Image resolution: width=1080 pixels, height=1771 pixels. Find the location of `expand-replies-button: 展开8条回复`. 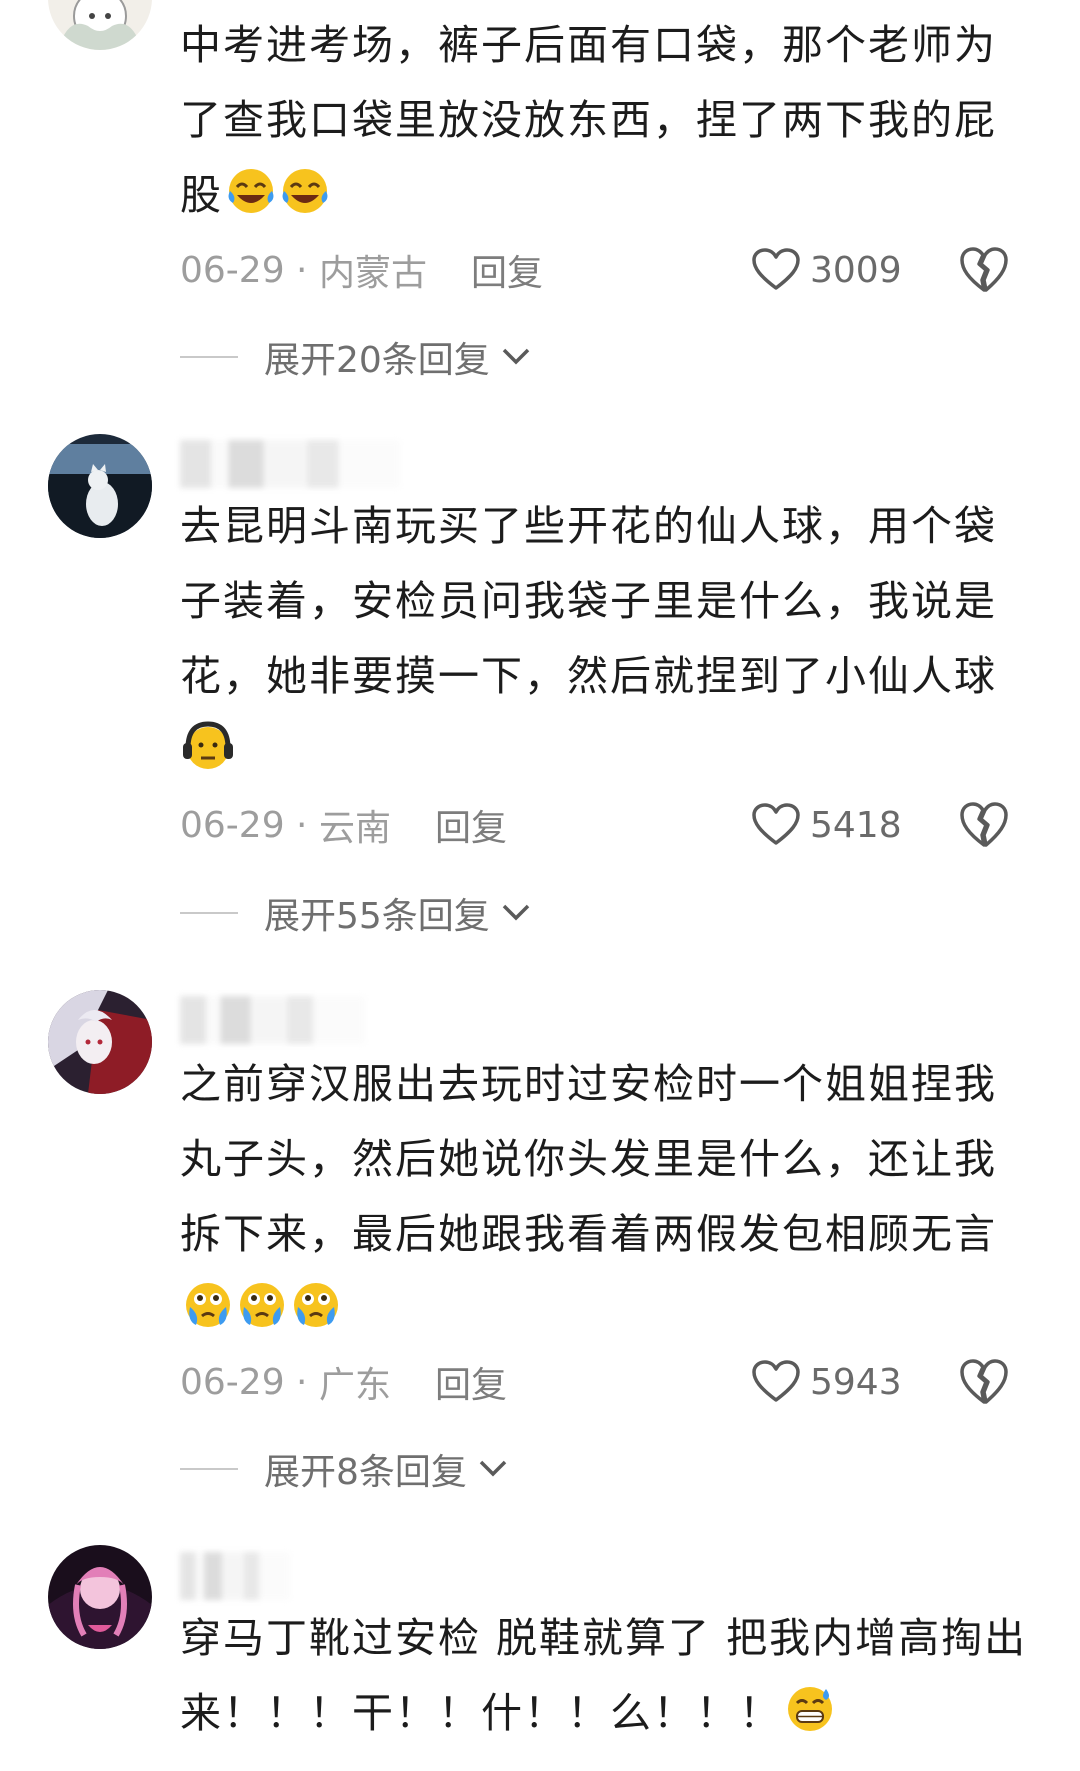

expand-replies-button: 展开8条回复 is located at coordinates (344, 1469).